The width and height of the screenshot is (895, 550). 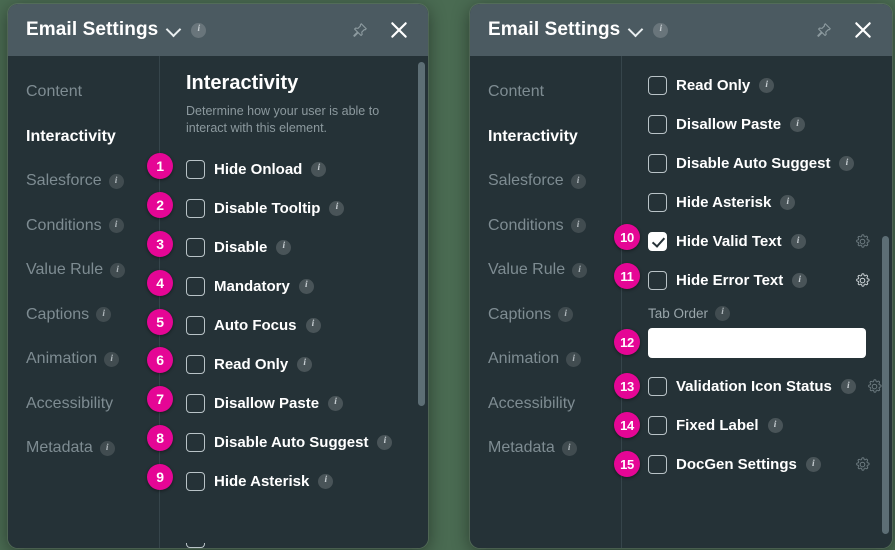 I want to click on checkbox-hide-error-text, so click(x=657, y=280).